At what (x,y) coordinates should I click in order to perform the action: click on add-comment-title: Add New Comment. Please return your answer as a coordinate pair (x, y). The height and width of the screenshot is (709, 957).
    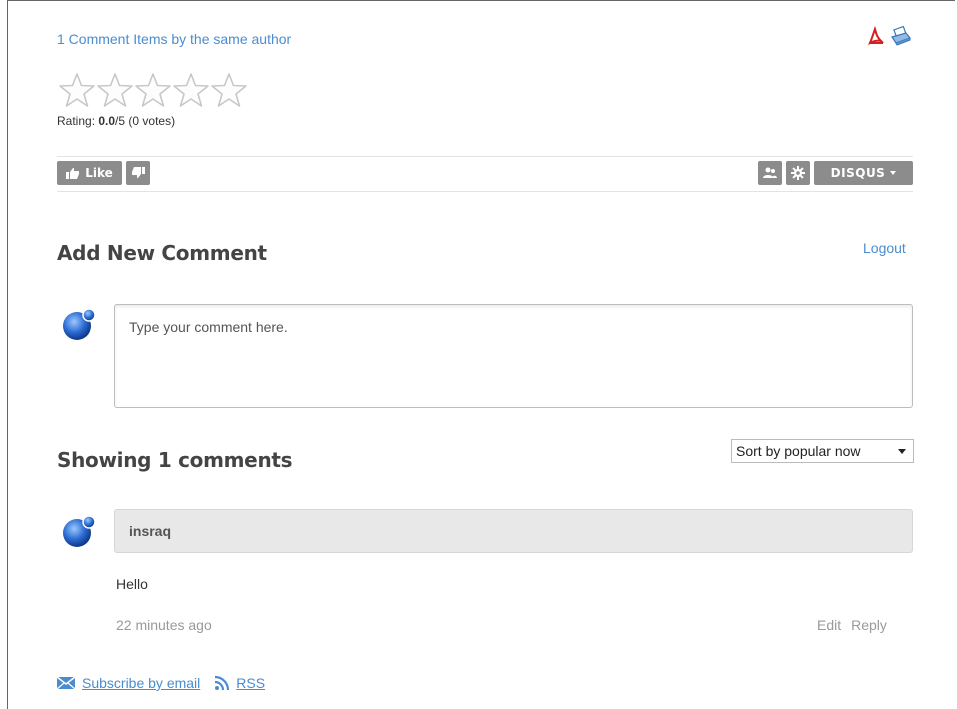
    Looking at the image, I should click on (162, 253).